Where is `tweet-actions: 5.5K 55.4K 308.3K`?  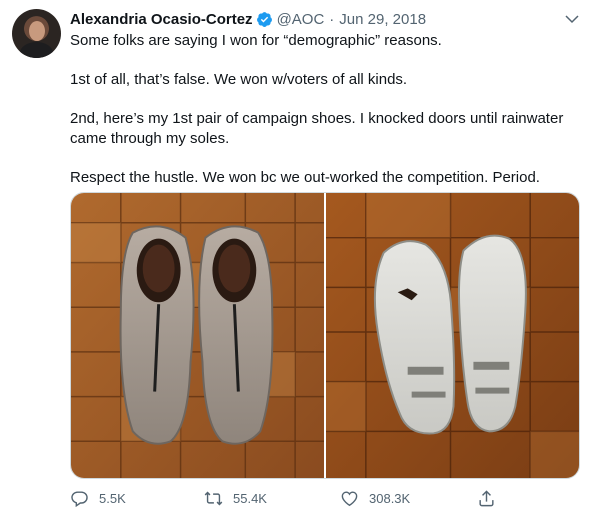 tweet-actions: 5.5K 55.4K 308.3K is located at coordinates (290, 498).